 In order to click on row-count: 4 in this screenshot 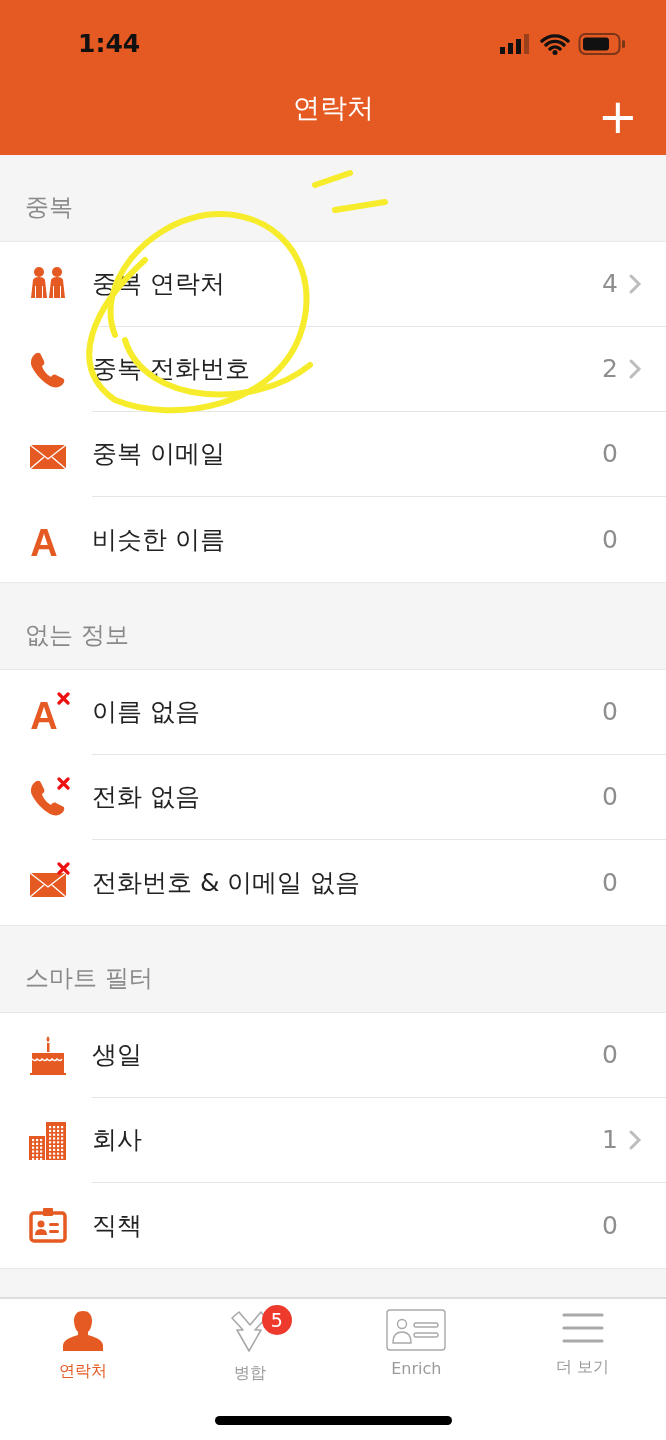, I will do `click(610, 284)`.